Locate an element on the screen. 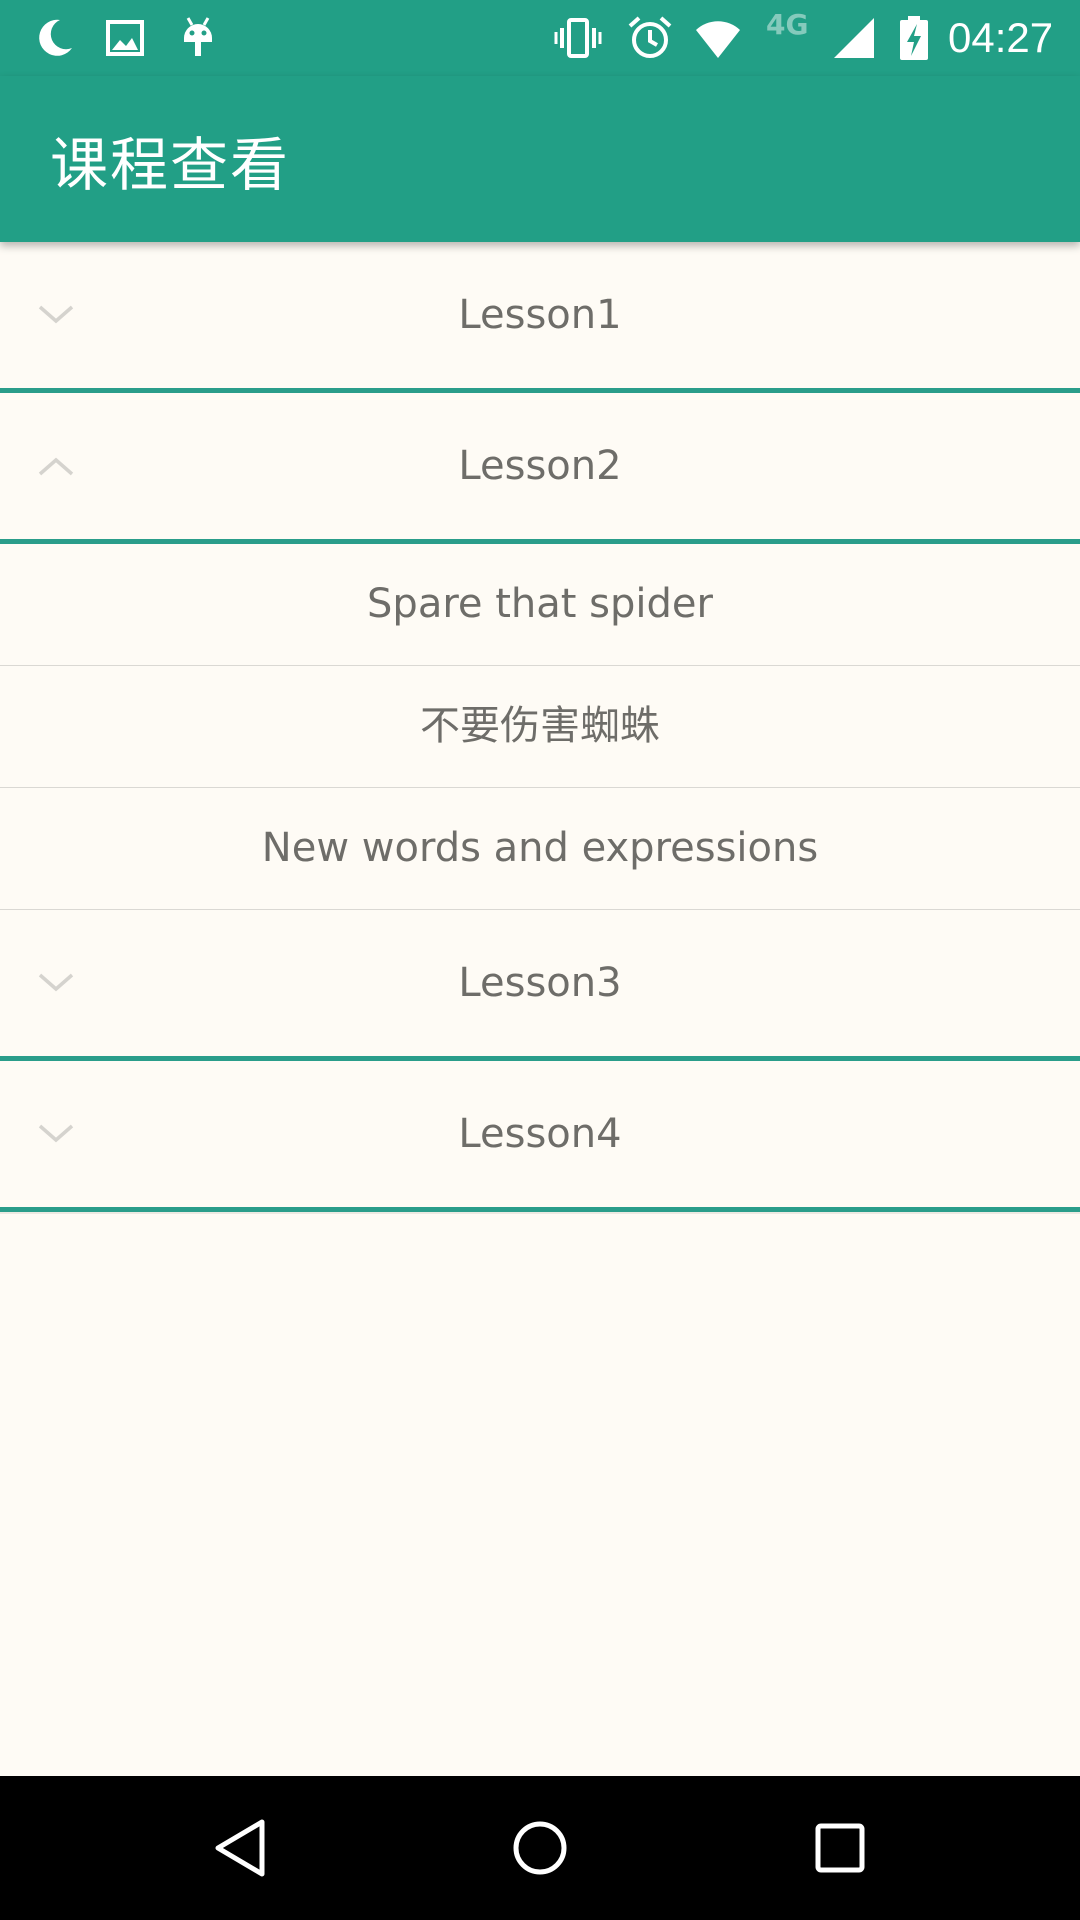  group-header-lesson3: Lesson3 is located at coordinates (540, 985).